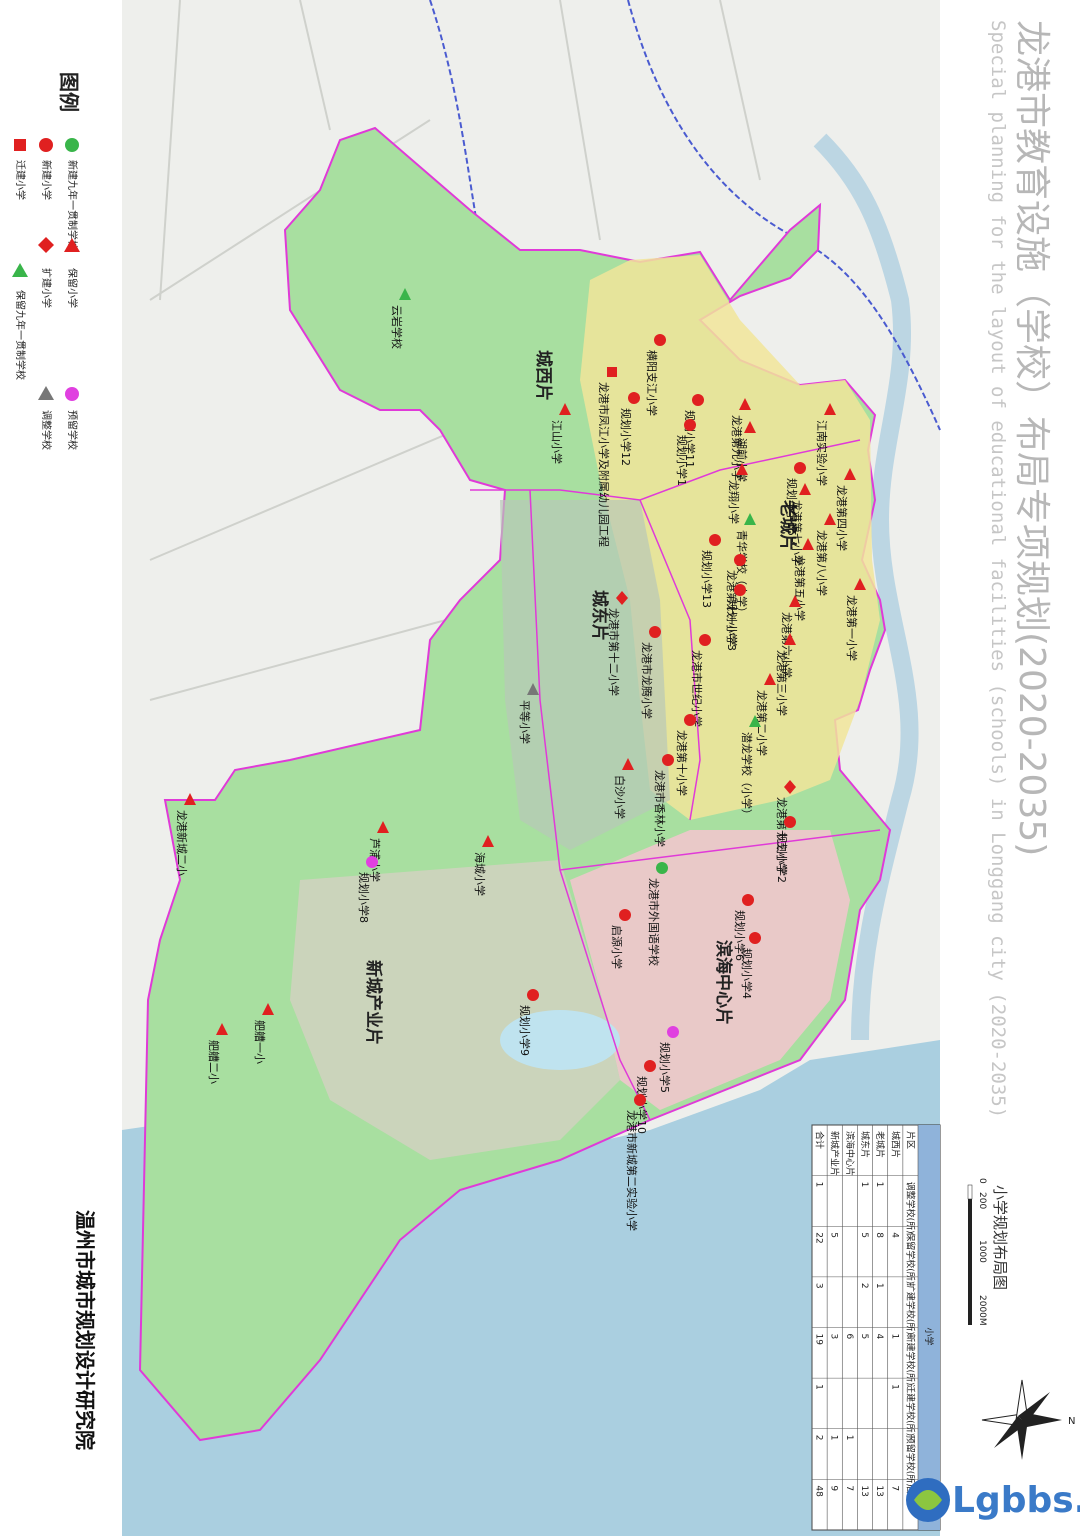  I want to click on district-label: 城东片, so click(599, 615).